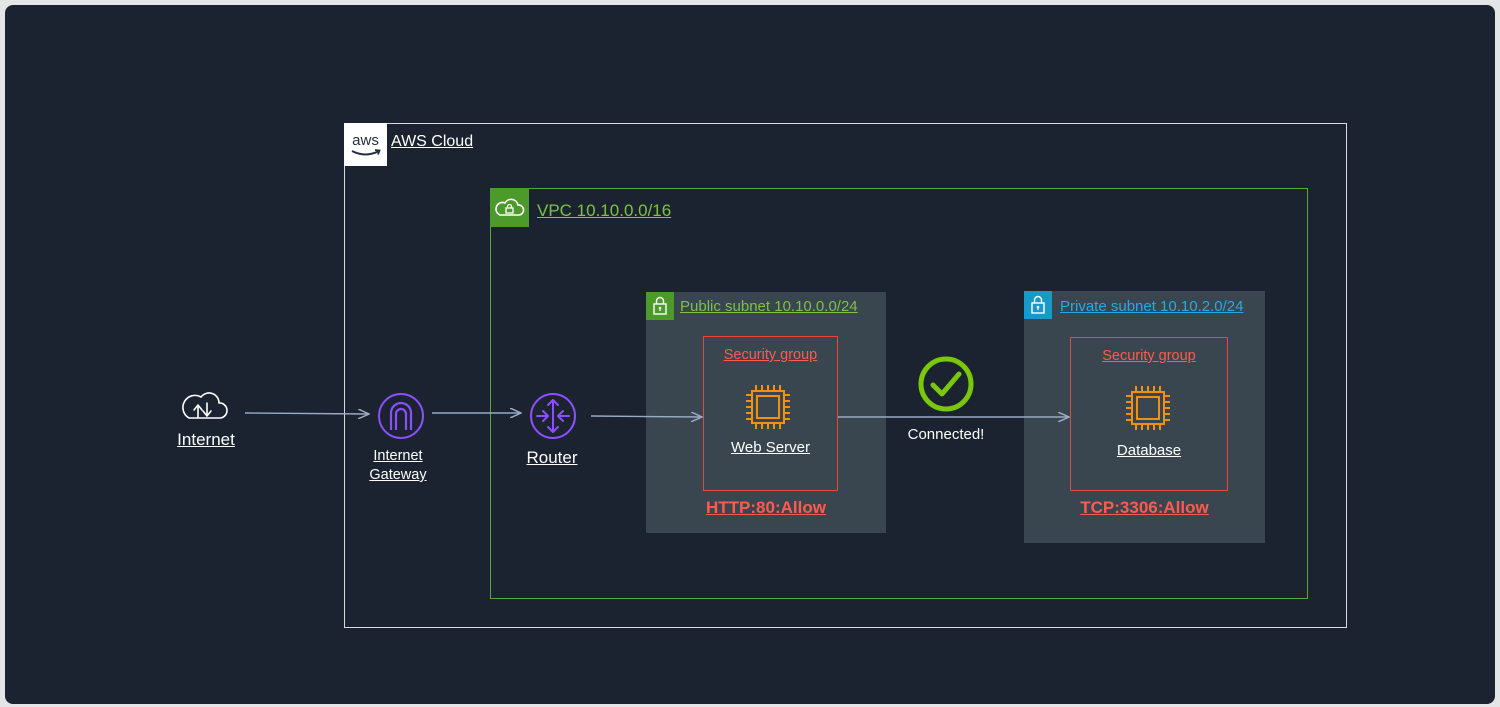 This screenshot has height=707, width=1500. What do you see at coordinates (768, 407) in the screenshot?
I see `web-server-chip-icon` at bounding box center [768, 407].